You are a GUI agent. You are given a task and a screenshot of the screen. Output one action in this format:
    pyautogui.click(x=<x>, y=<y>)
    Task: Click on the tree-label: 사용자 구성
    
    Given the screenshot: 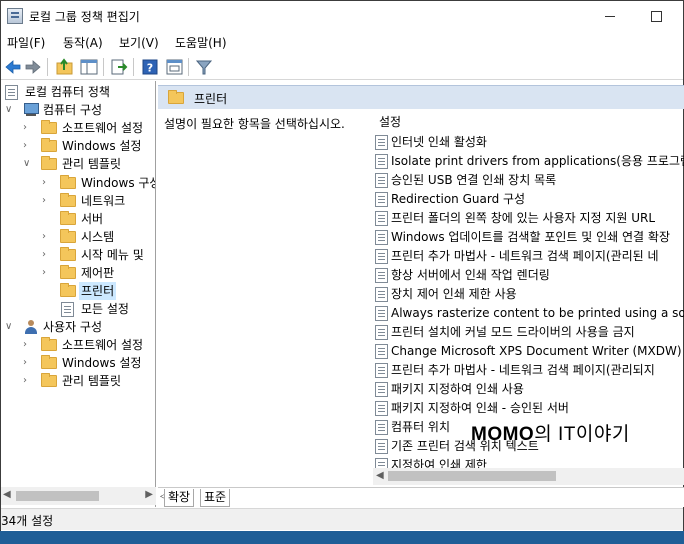 What is the action you would take?
    pyautogui.click(x=73, y=327)
    